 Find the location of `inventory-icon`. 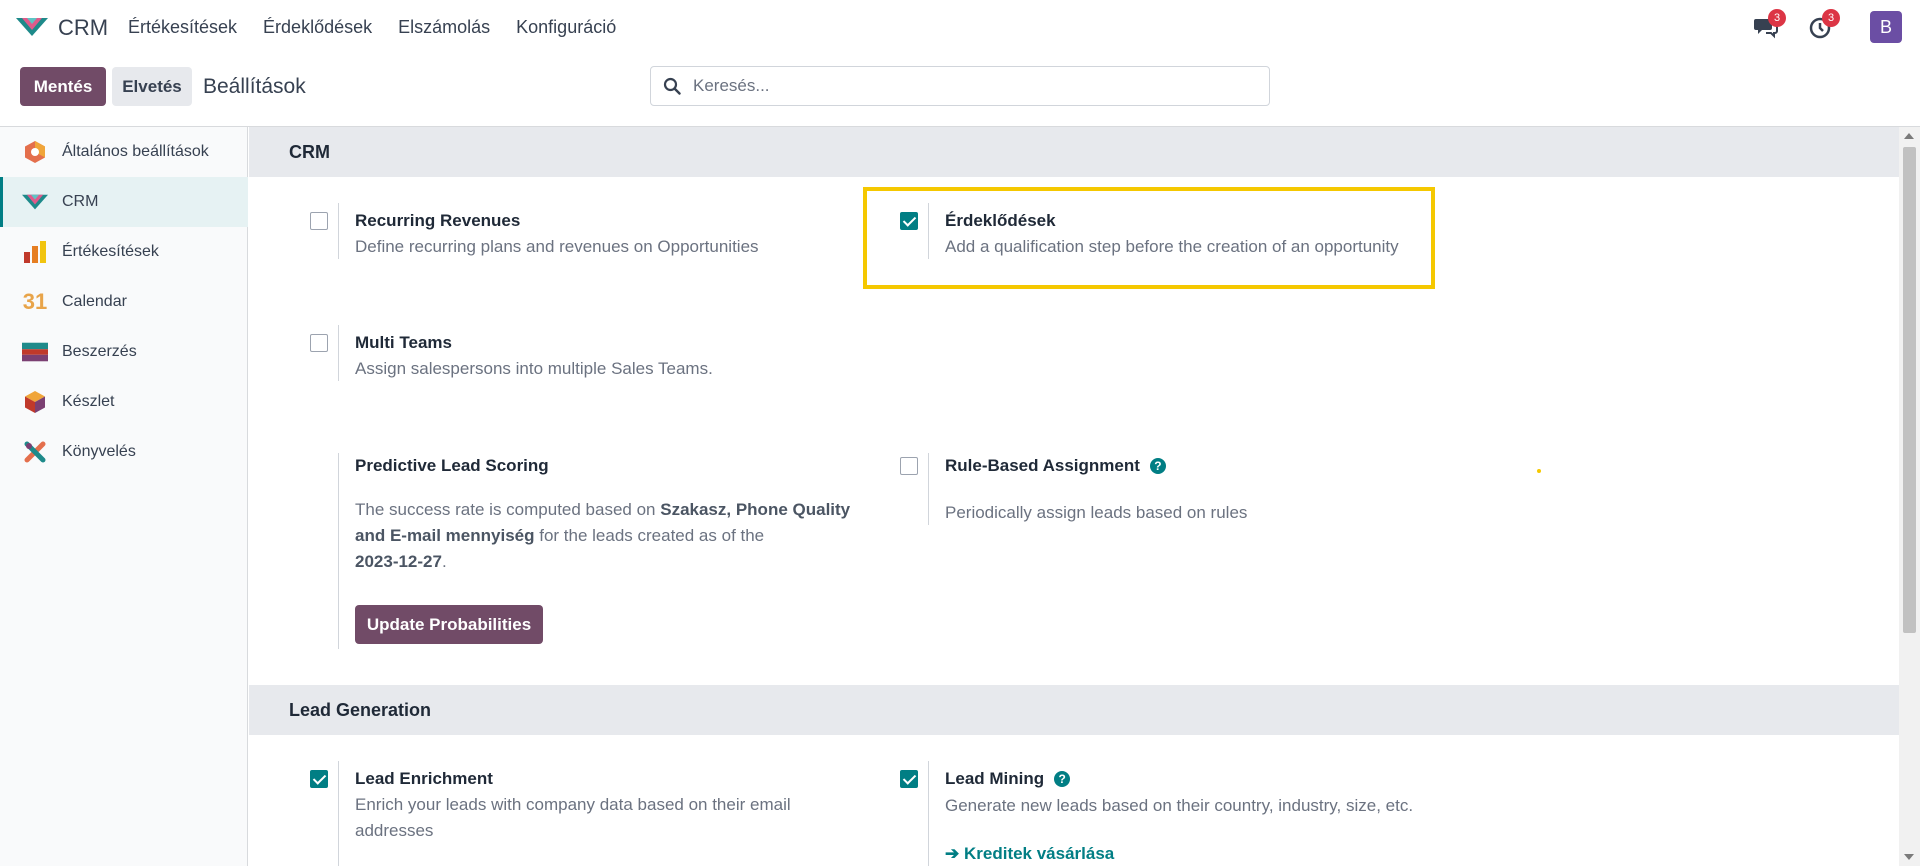

inventory-icon is located at coordinates (35, 402).